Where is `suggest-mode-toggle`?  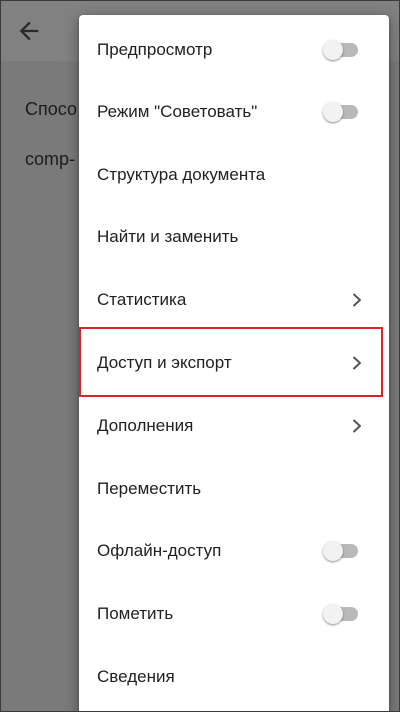 suggest-mode-toggle is located at coordinates (341, 112).